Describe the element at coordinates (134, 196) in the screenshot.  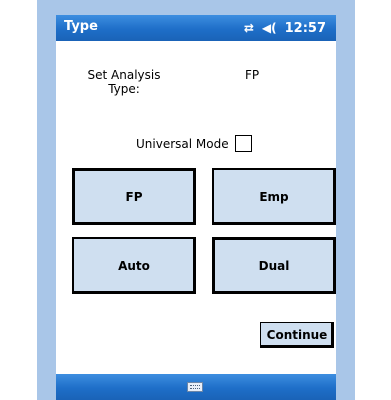
I see `fp-button: FP` at that location.